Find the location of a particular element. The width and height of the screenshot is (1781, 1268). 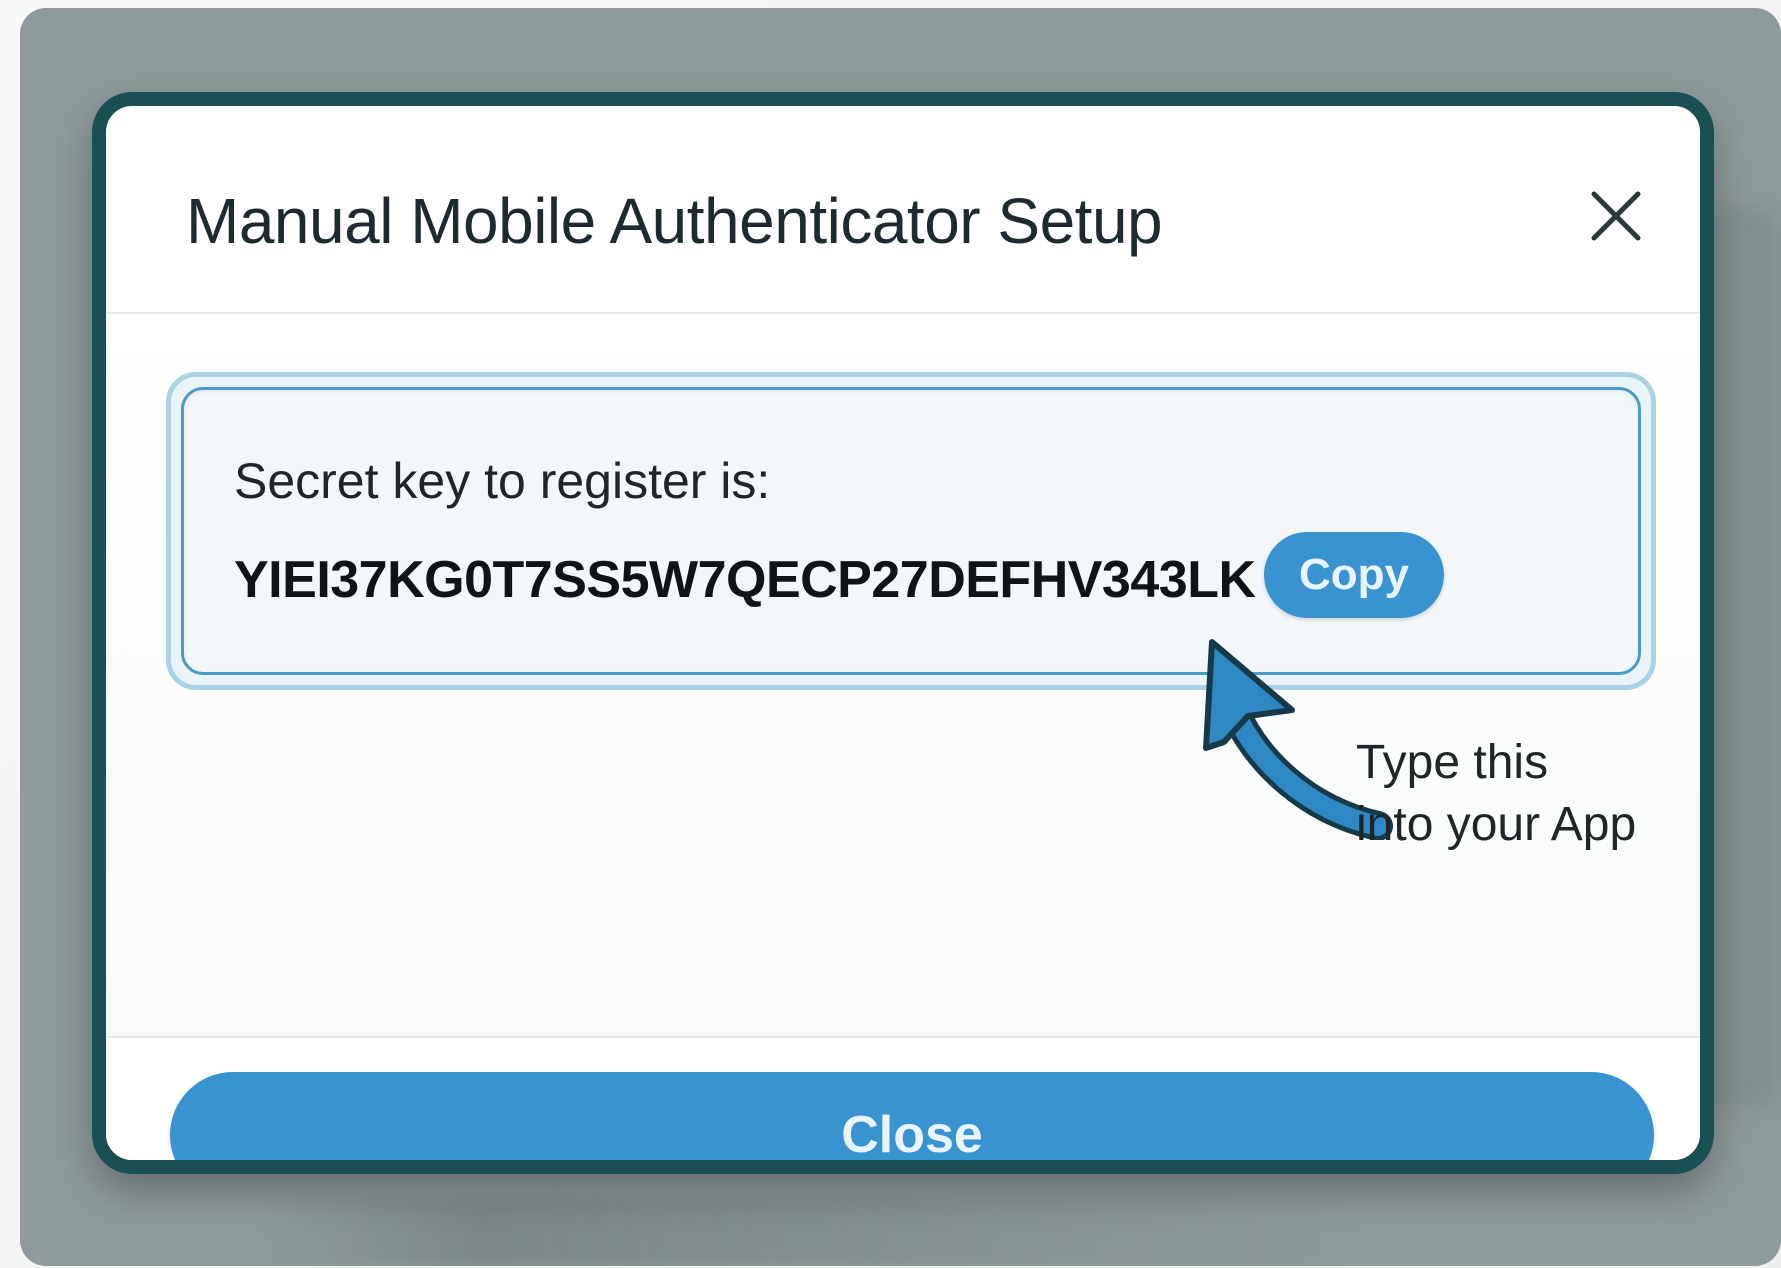

copy-button: Copy is located at coordinates (1354, 575).